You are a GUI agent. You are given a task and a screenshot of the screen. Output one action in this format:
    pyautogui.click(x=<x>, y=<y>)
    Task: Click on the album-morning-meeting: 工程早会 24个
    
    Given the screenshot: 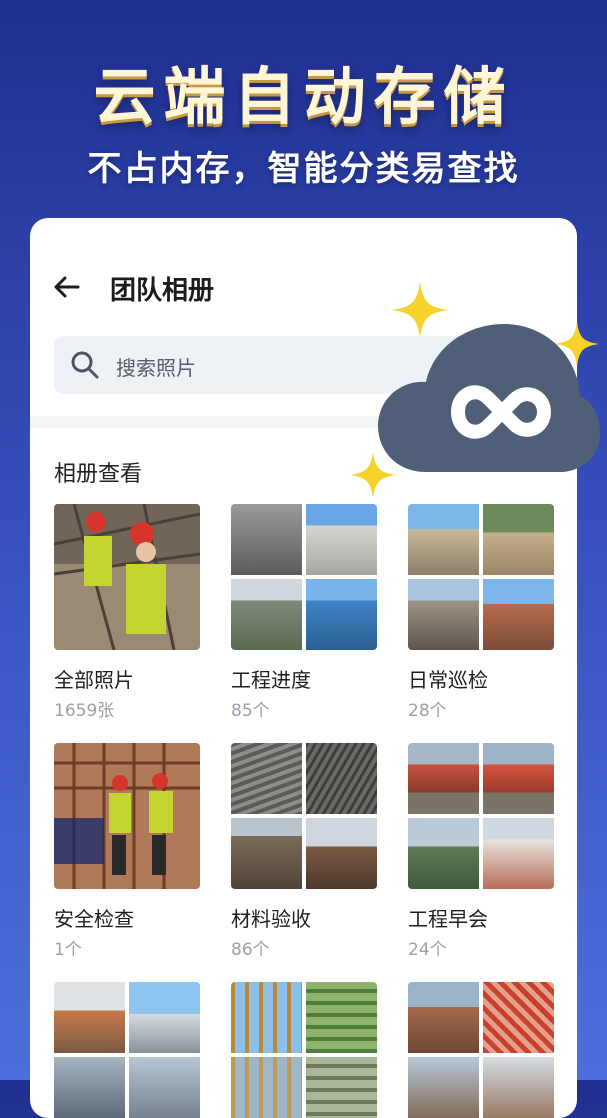 What is the action you would take?
    pyautogui.click(x=481, y=853)
    